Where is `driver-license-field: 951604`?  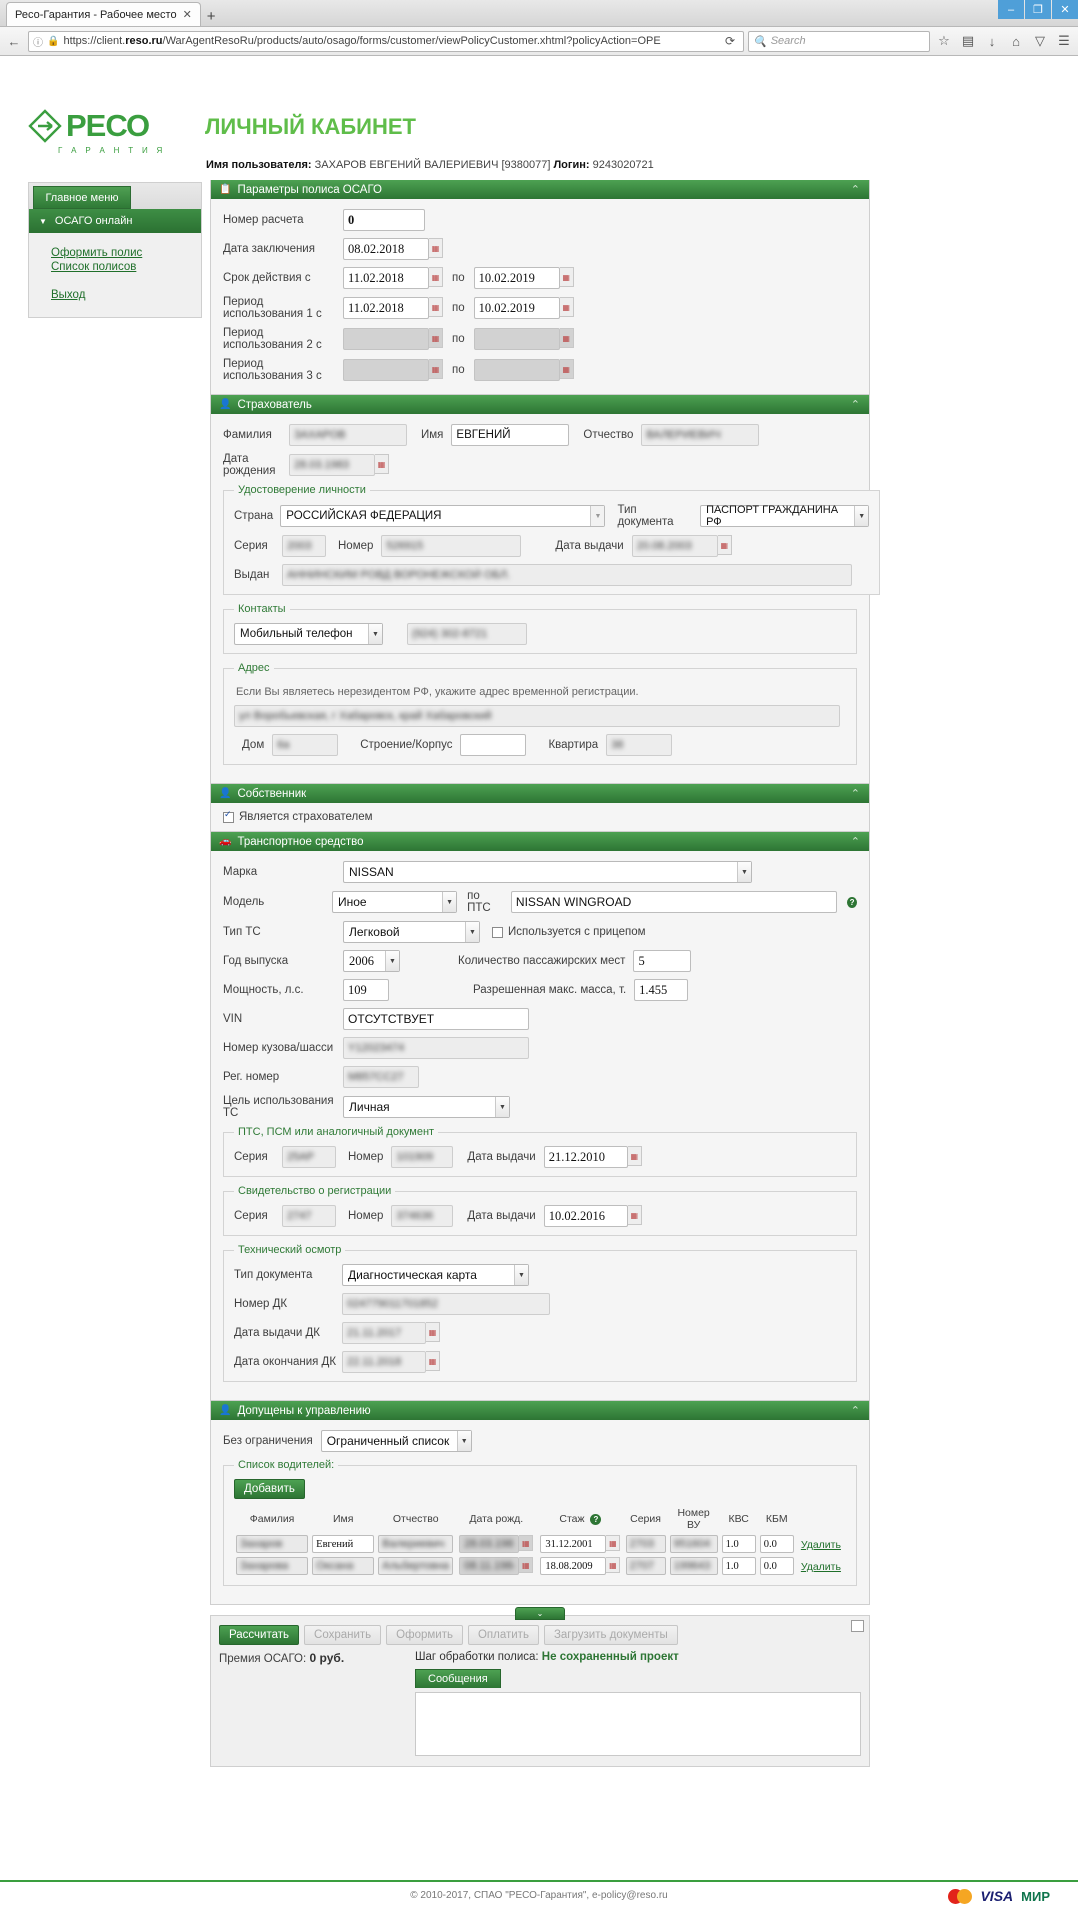
driver-license-field: 951604 is located at coordinates (693, 1544).